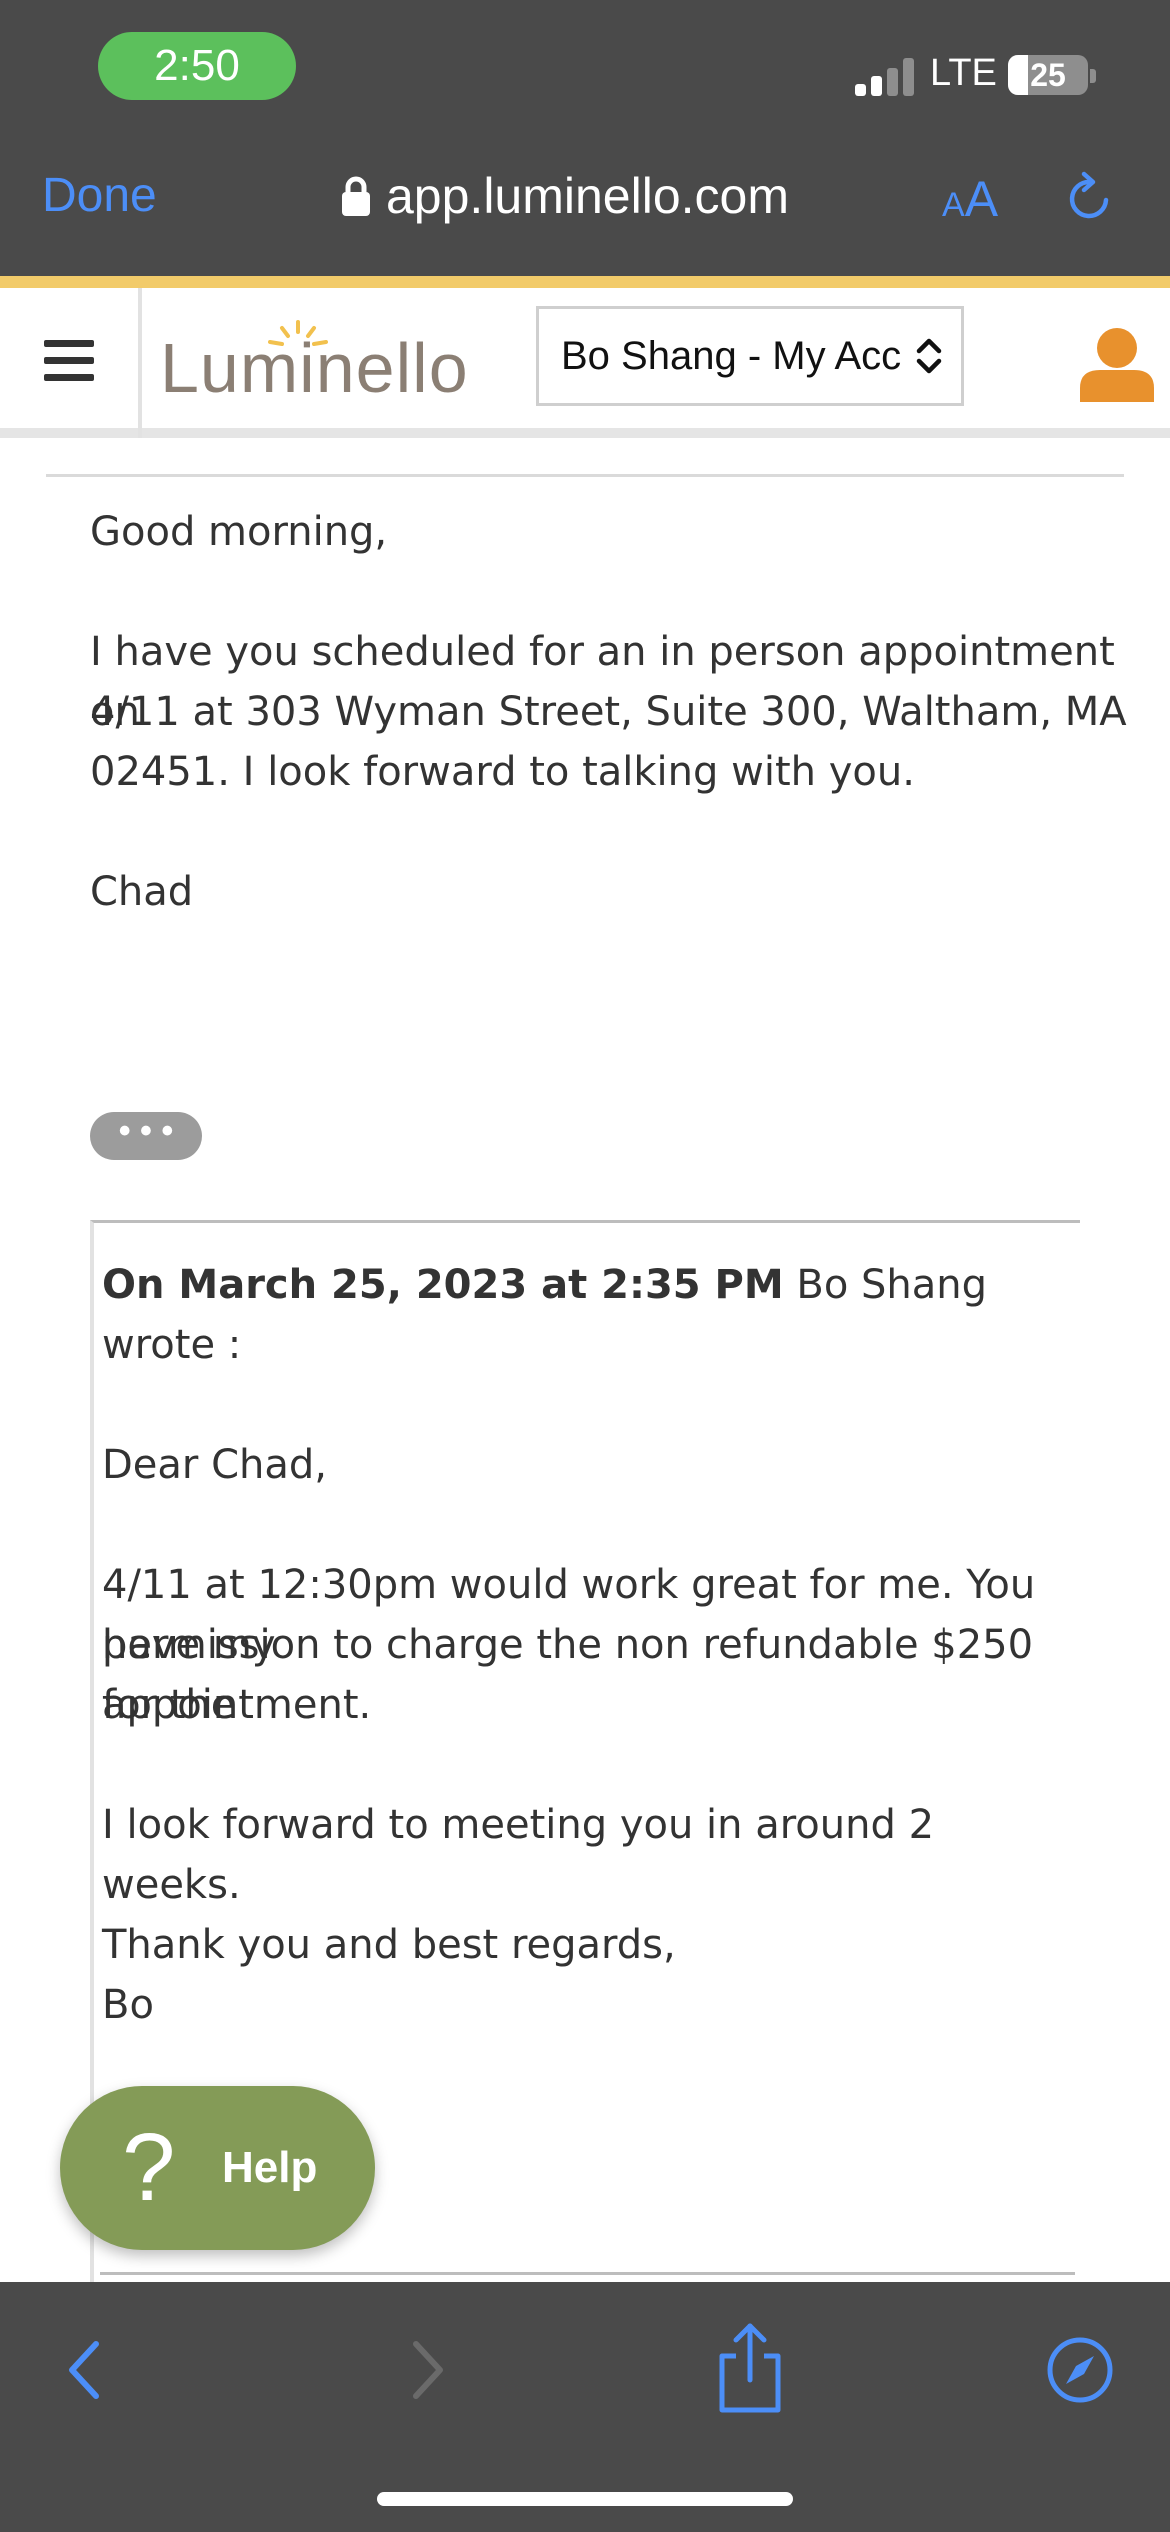 This screenshot has width=1170, height=2532. I want to click on quoted-name: Bo, so click(128, 2005).